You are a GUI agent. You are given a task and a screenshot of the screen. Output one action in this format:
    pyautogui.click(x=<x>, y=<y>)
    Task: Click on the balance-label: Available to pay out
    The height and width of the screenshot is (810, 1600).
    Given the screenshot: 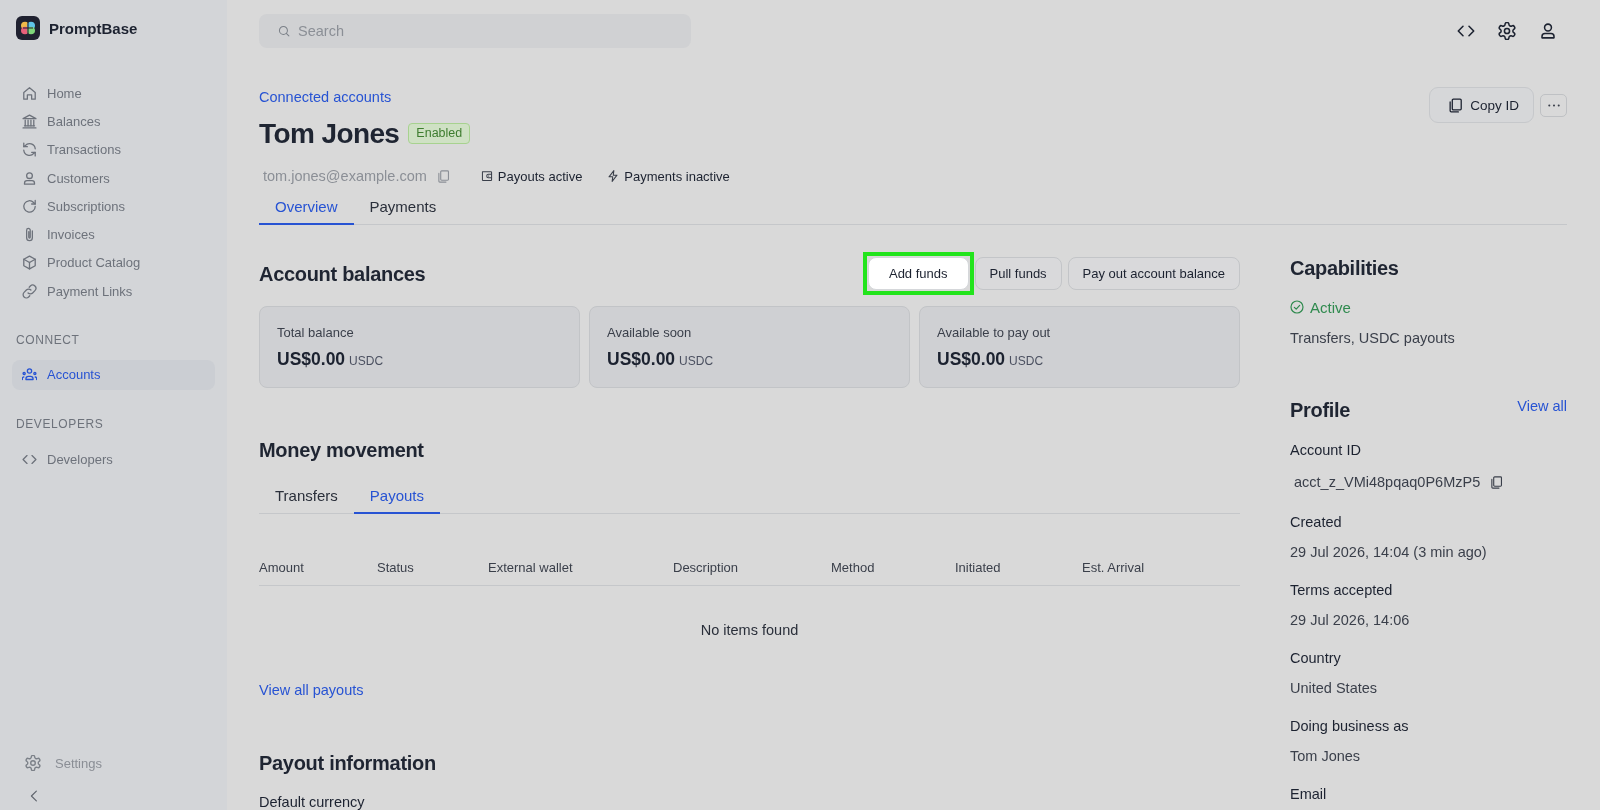 What is the action you would take?
    pyautogui.click(x=994, y=333)
    